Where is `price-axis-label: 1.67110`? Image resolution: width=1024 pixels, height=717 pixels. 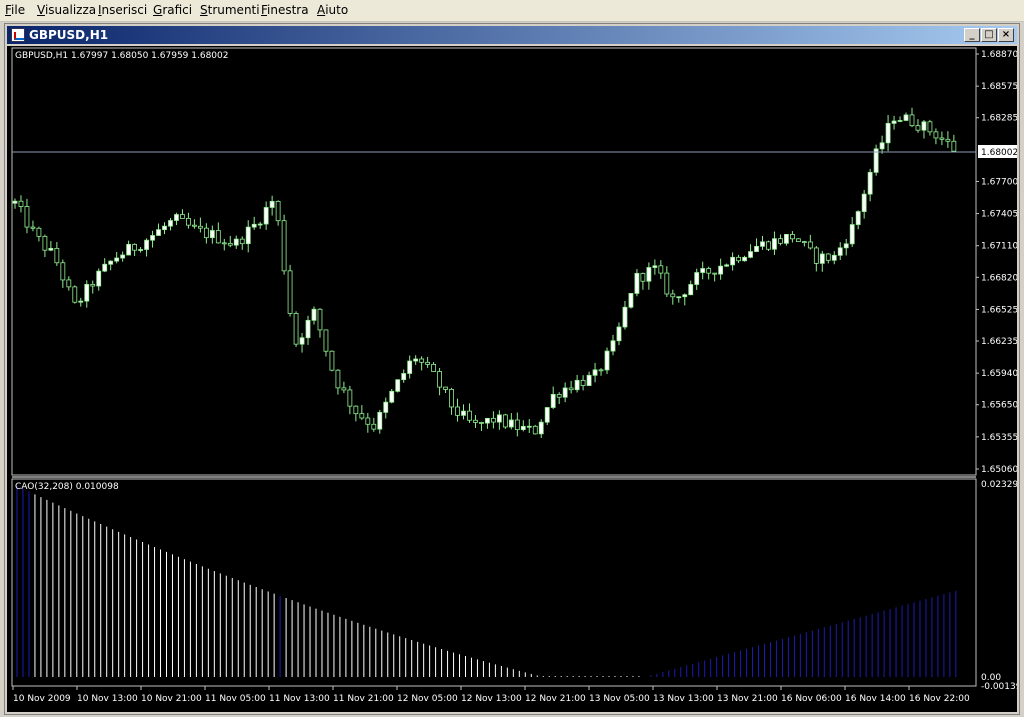 price-axis-label: 1.67110 is located at coordinates (999, 247).